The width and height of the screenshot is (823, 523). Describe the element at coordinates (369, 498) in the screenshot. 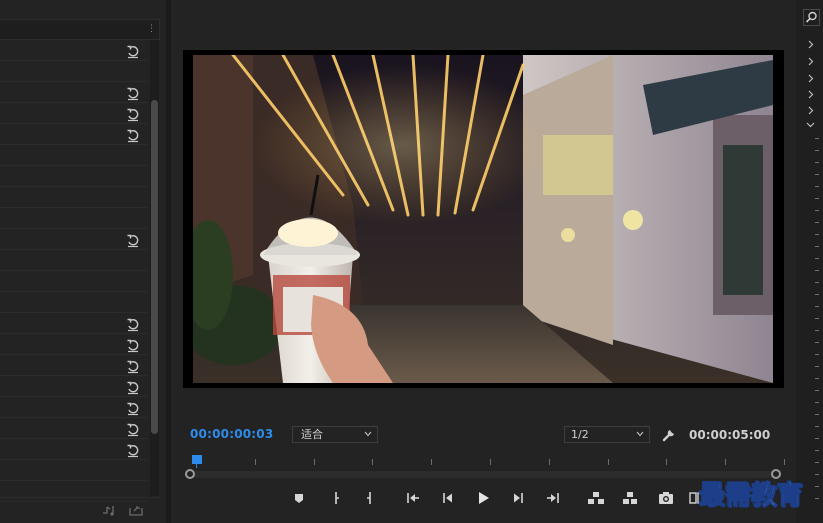

I see `mark-out-icon` at that location.